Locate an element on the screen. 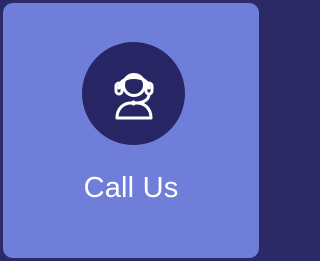 The height and width of the screenshot is (261, 320). headset-support-icon is located at coordinates (133, 95).